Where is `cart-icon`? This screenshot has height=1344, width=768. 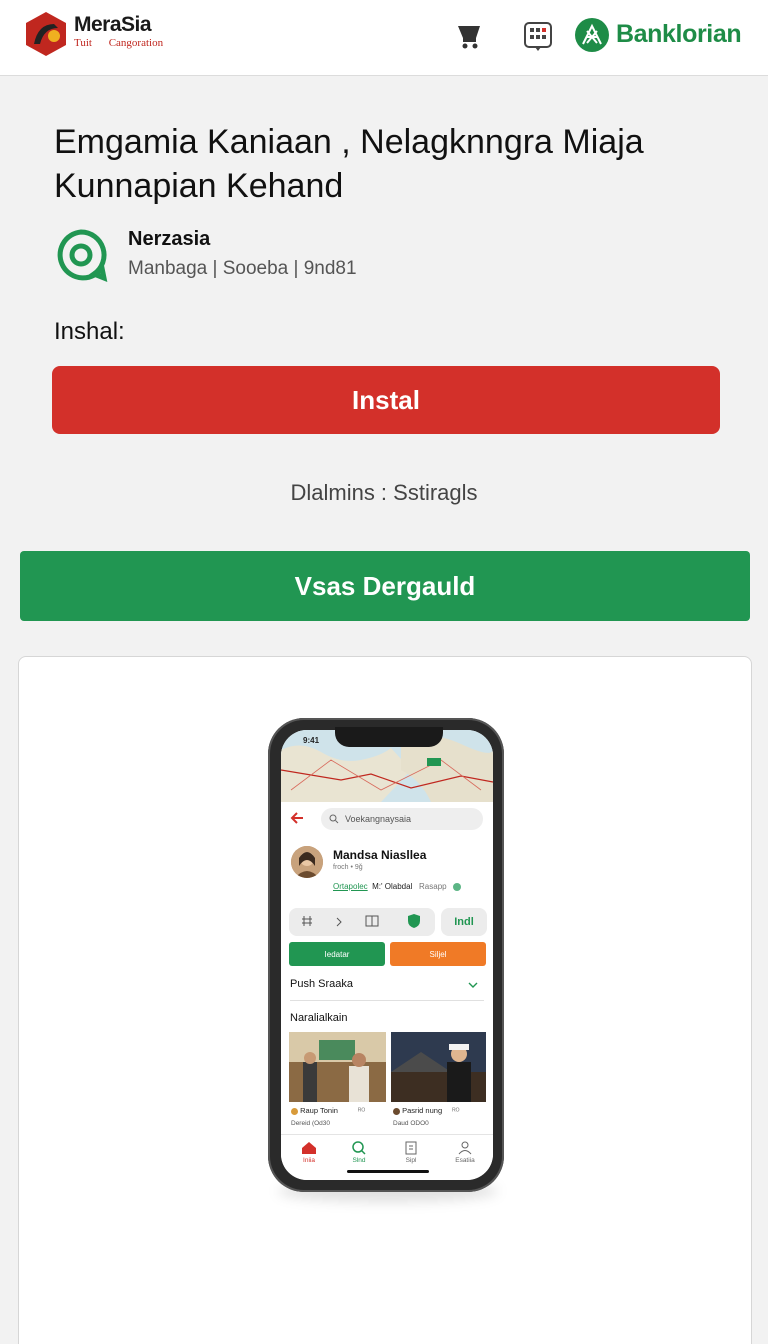
cart-icon is located at coordinates (470, 36).